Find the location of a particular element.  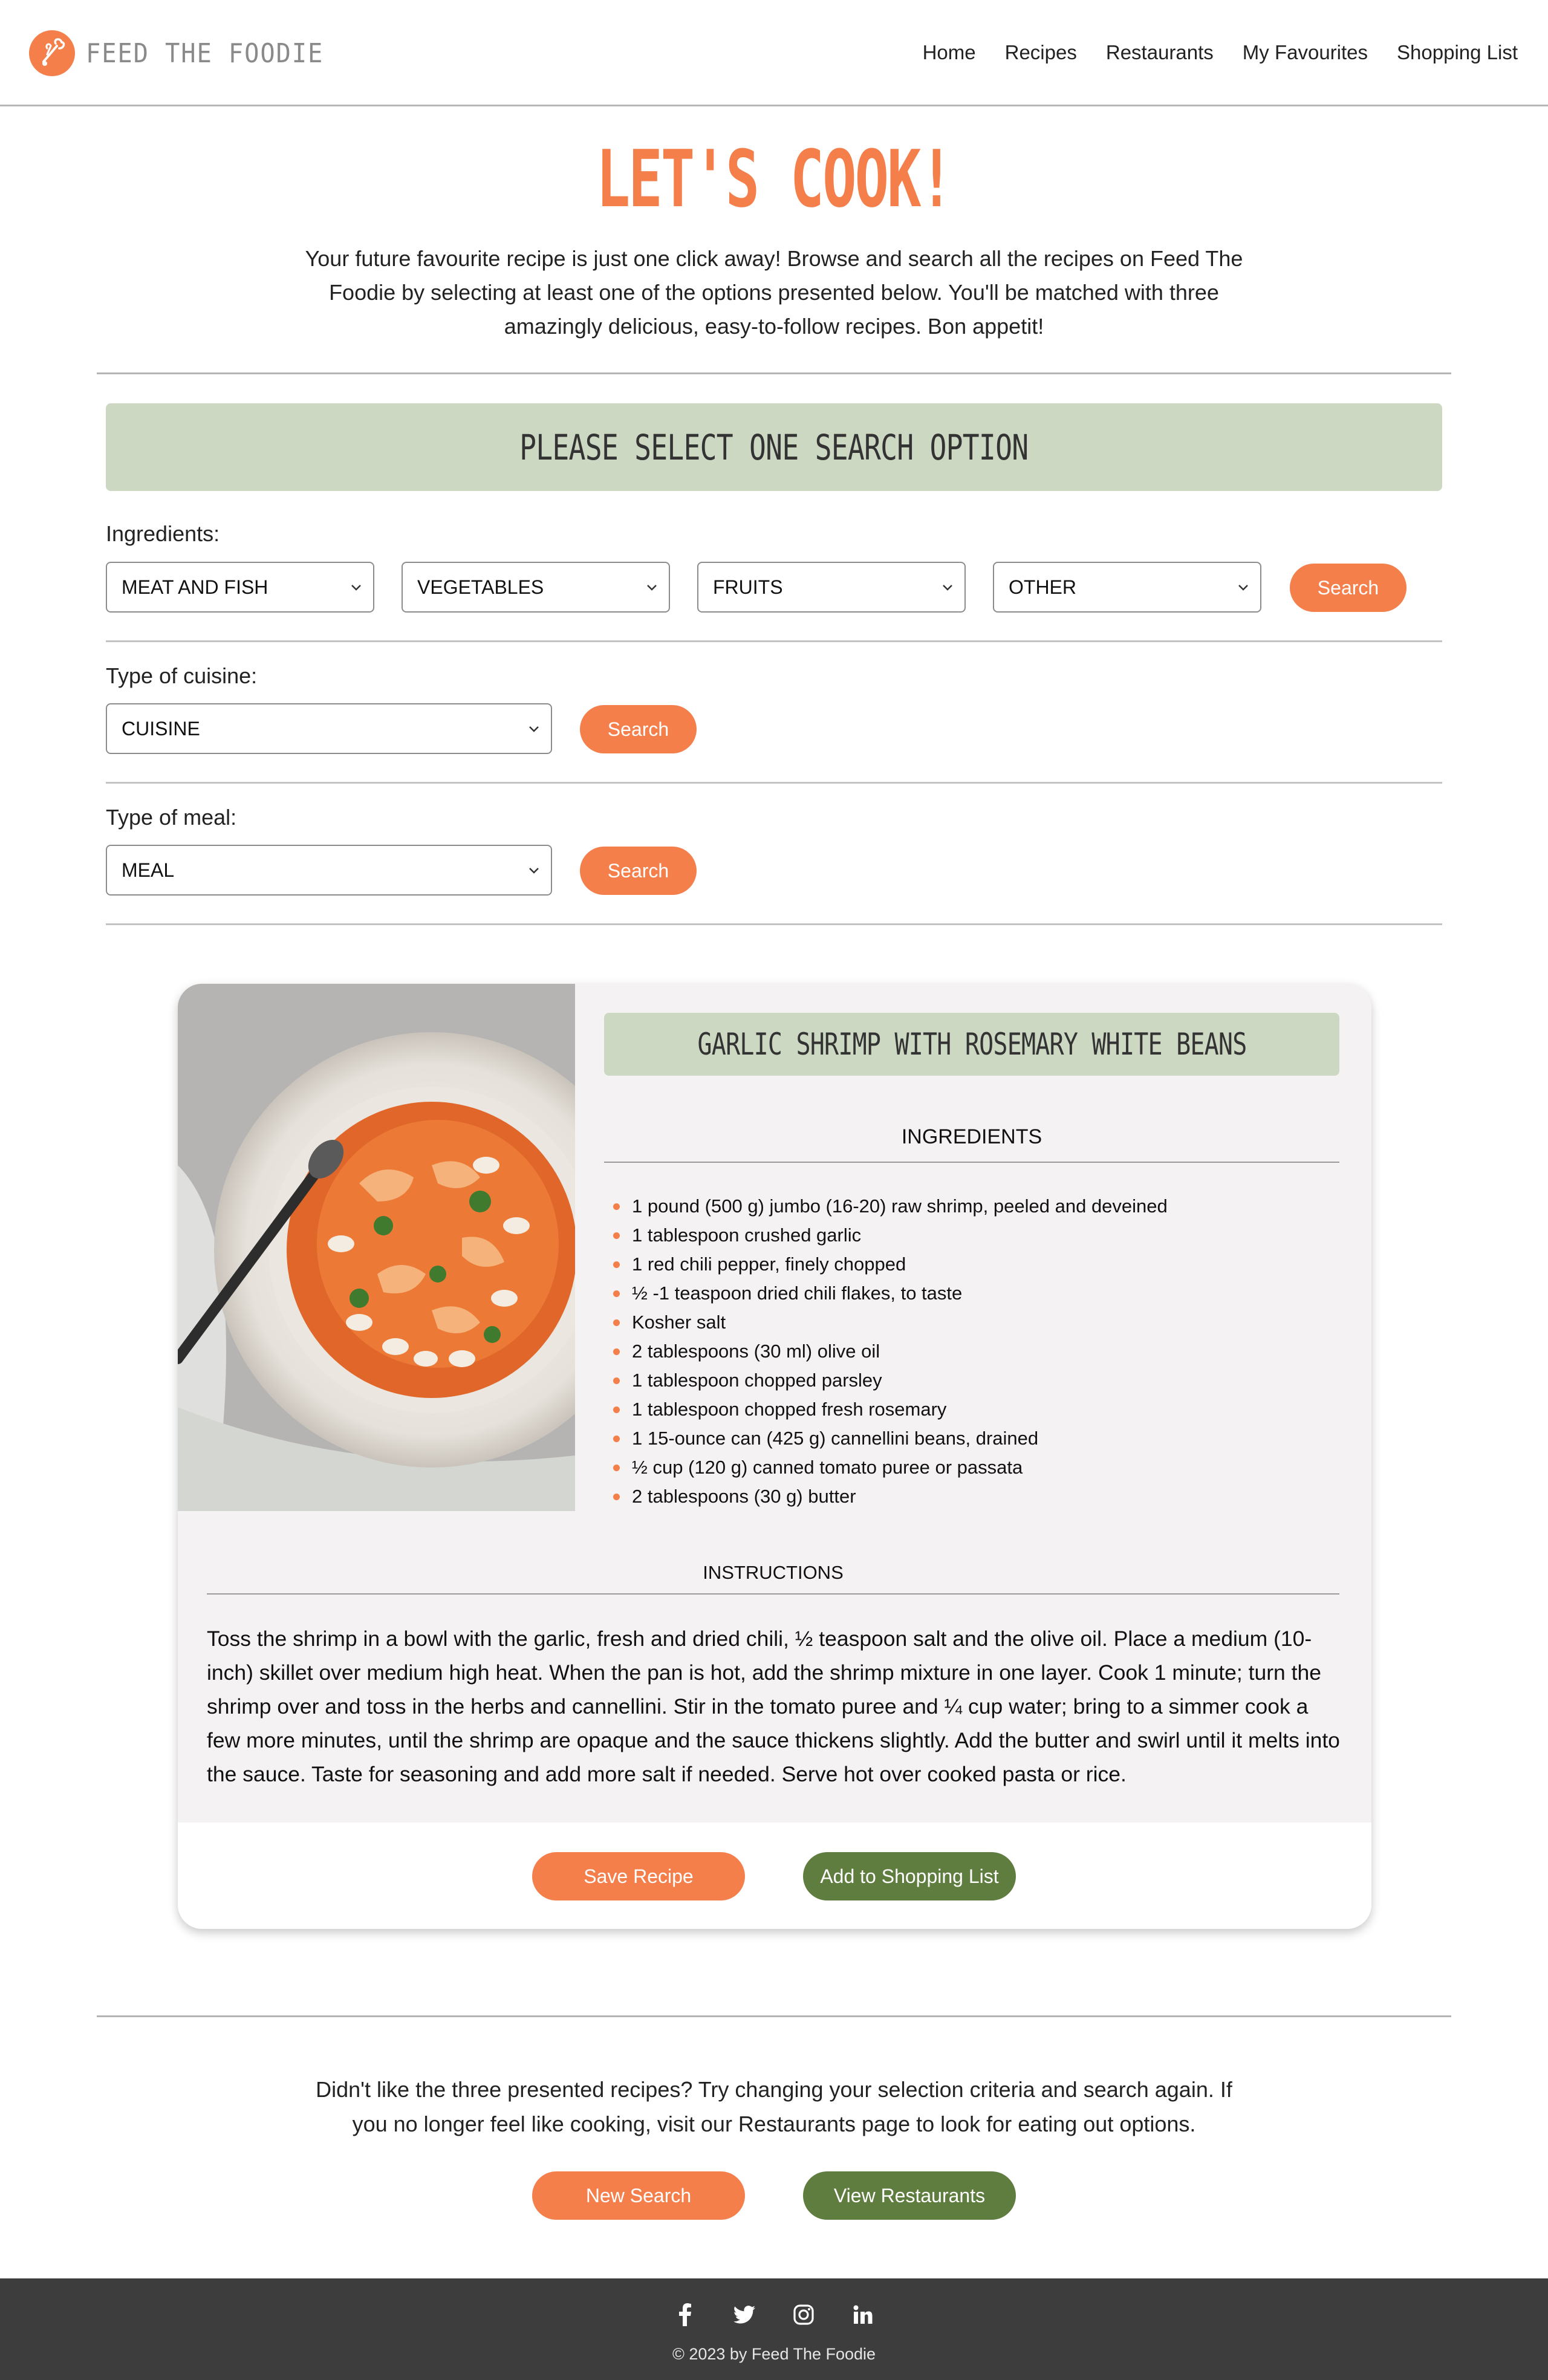

fruits-select: FRUITS is located at coordinates (831, 587).